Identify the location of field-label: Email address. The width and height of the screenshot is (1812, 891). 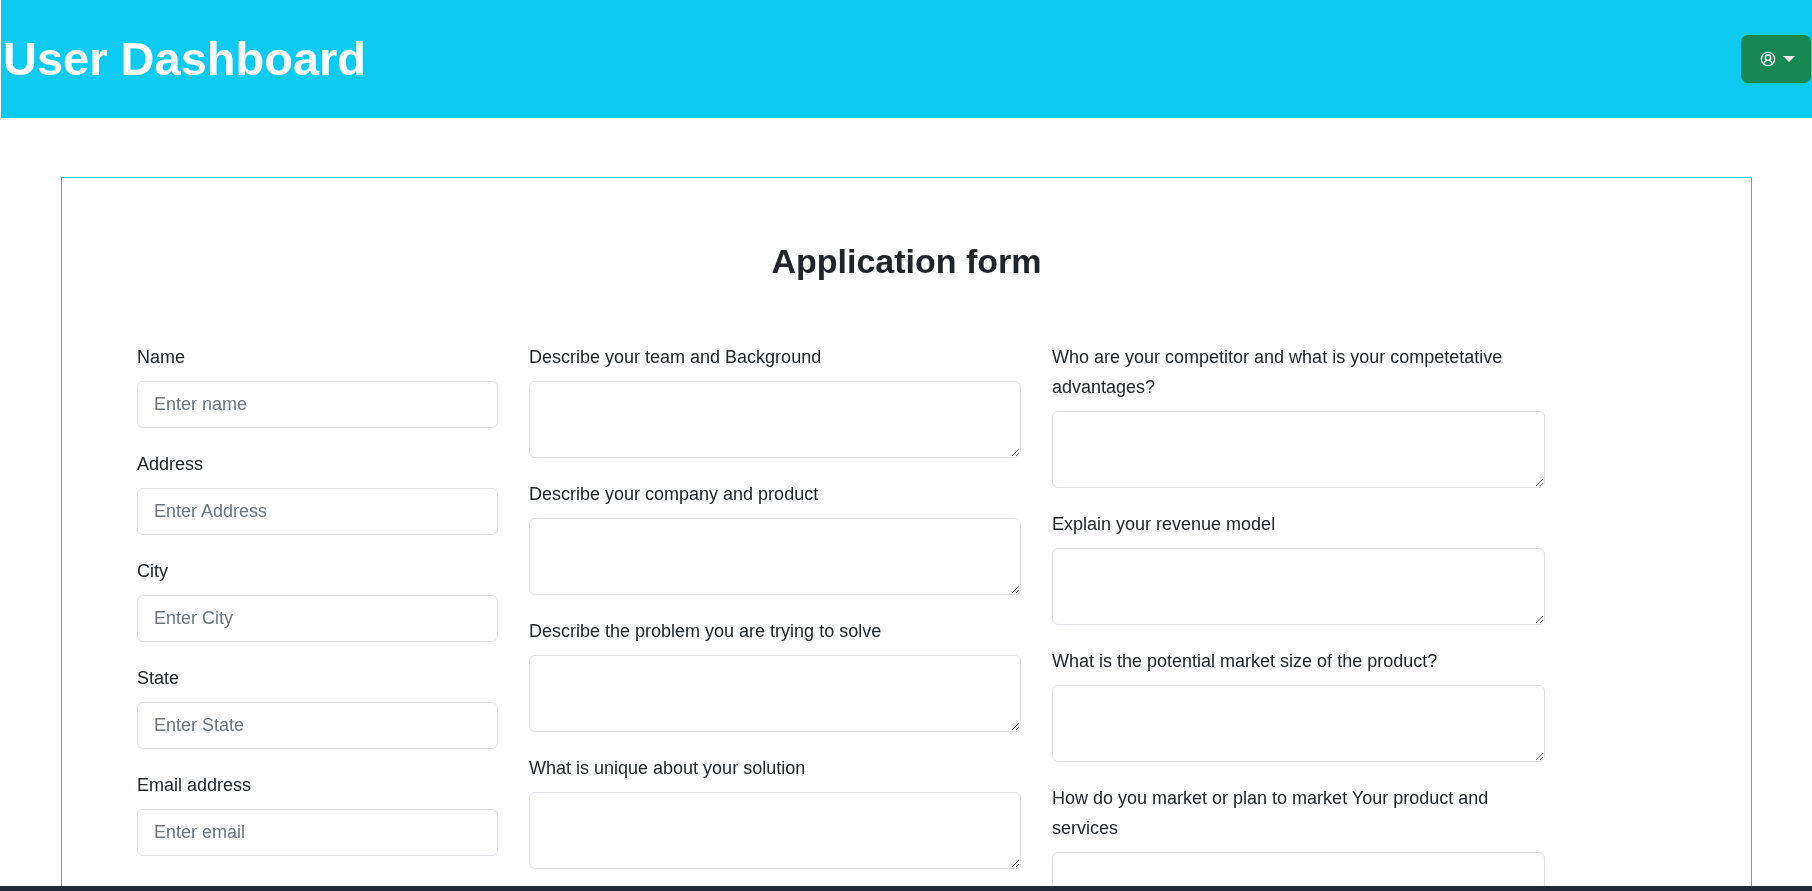
(195, 785).